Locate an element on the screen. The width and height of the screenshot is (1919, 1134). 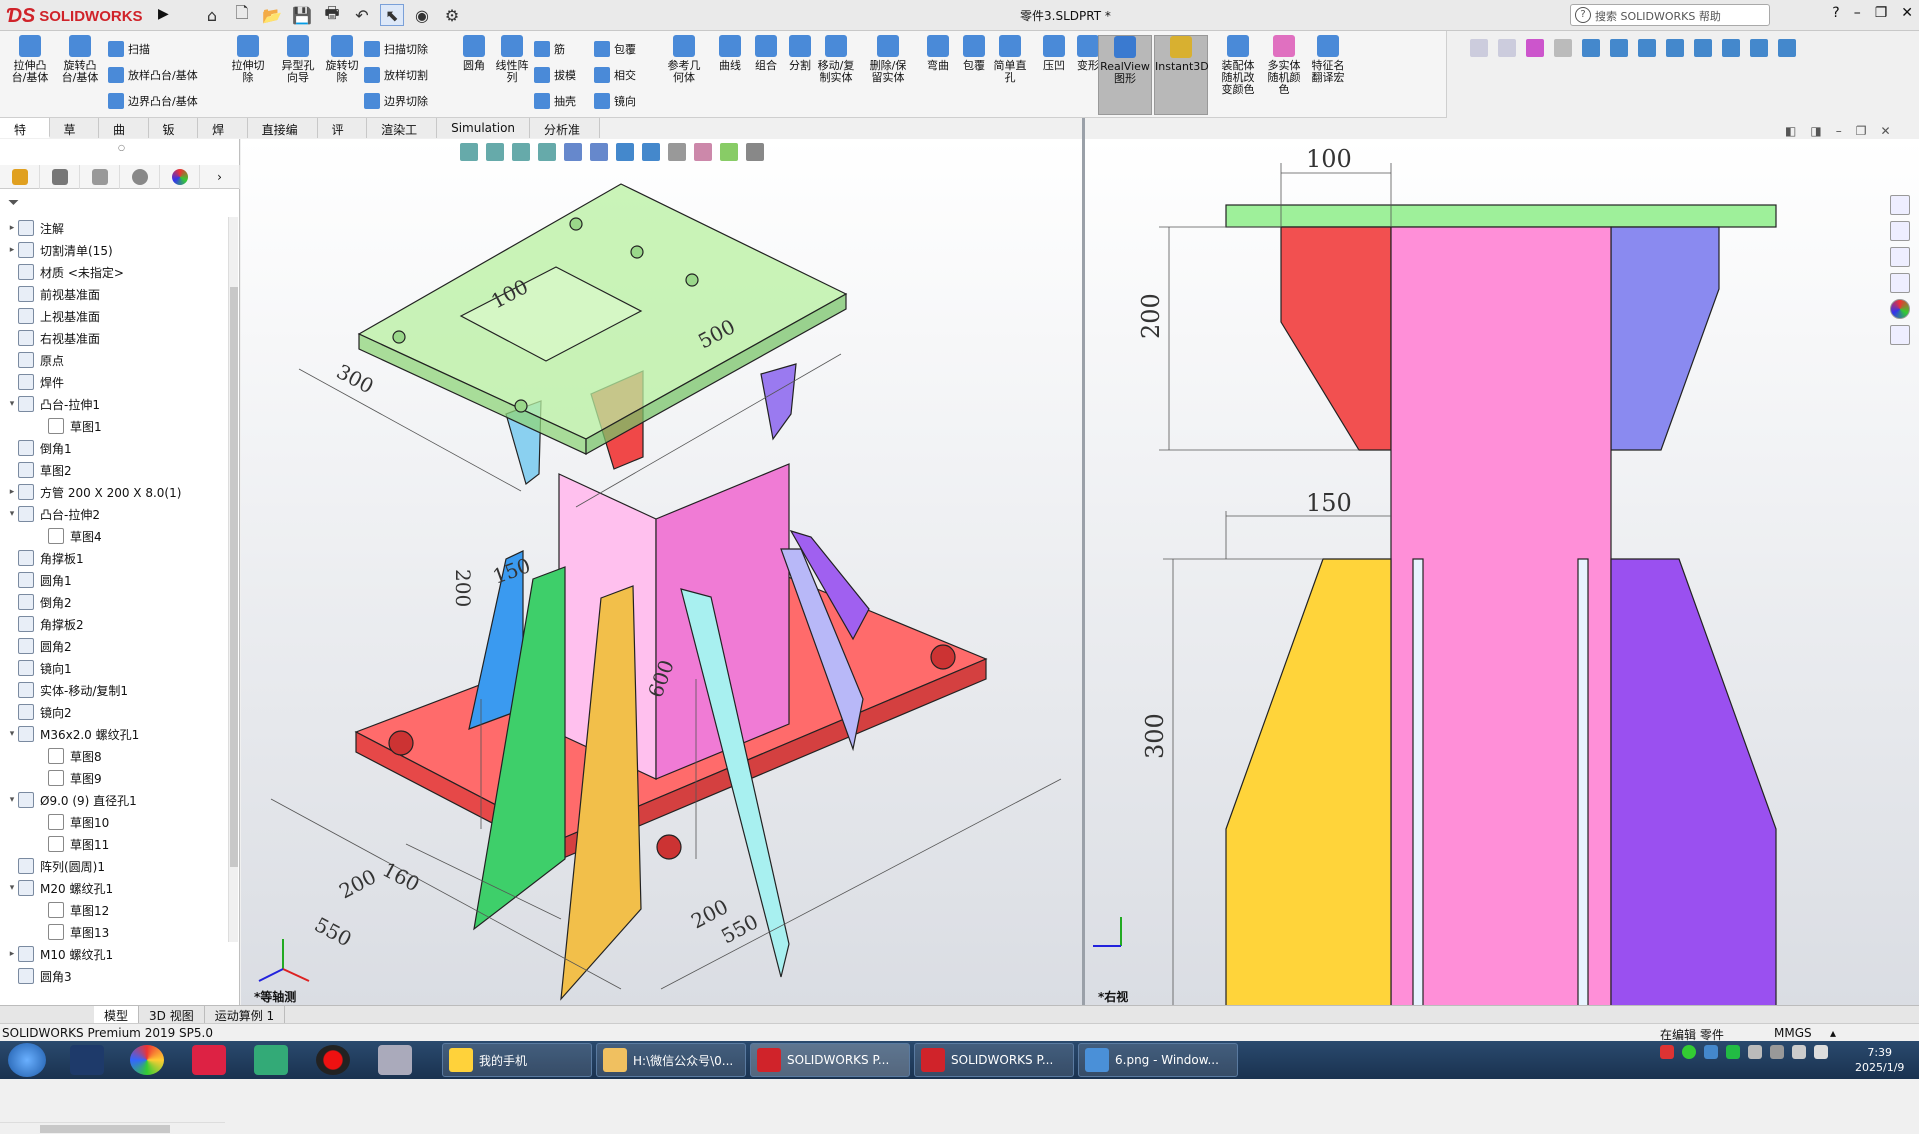
dimension-label: 160 is located at coordinates (401, 876).